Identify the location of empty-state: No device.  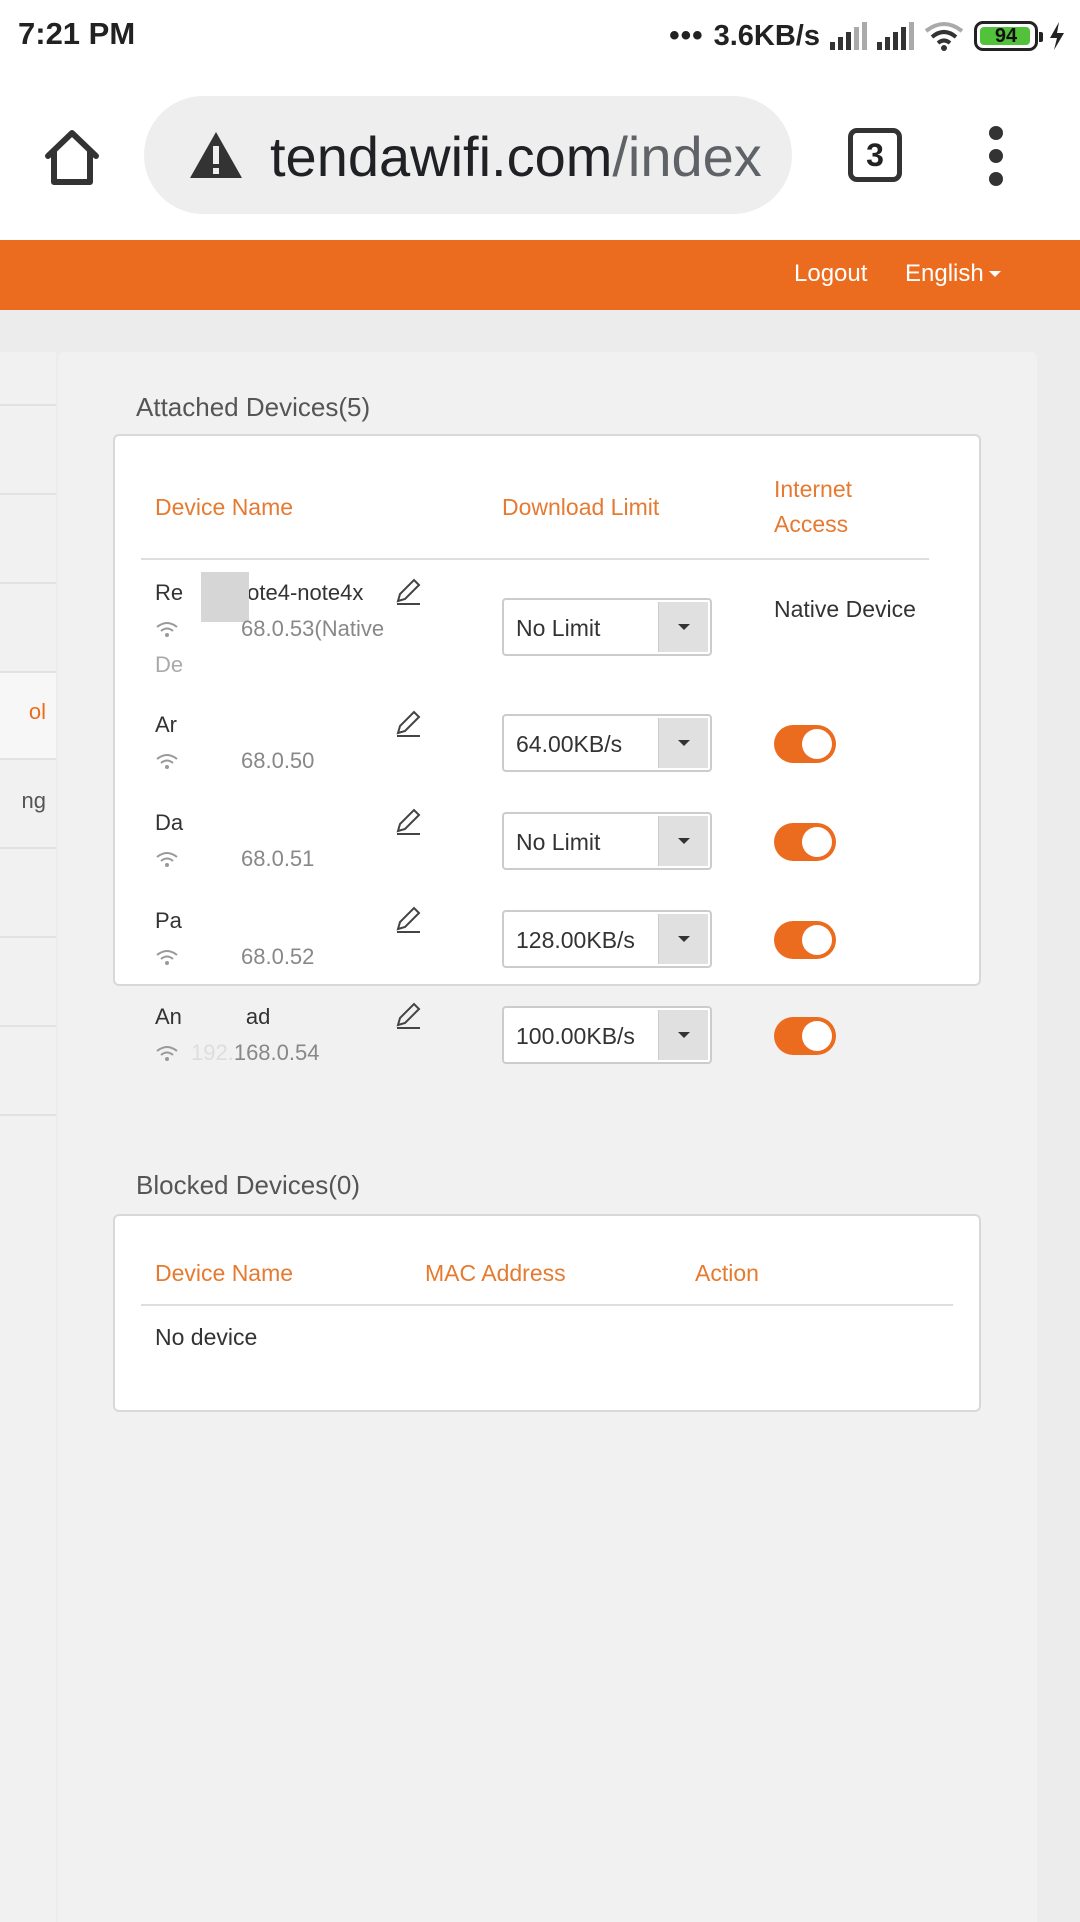
(206, 1337).